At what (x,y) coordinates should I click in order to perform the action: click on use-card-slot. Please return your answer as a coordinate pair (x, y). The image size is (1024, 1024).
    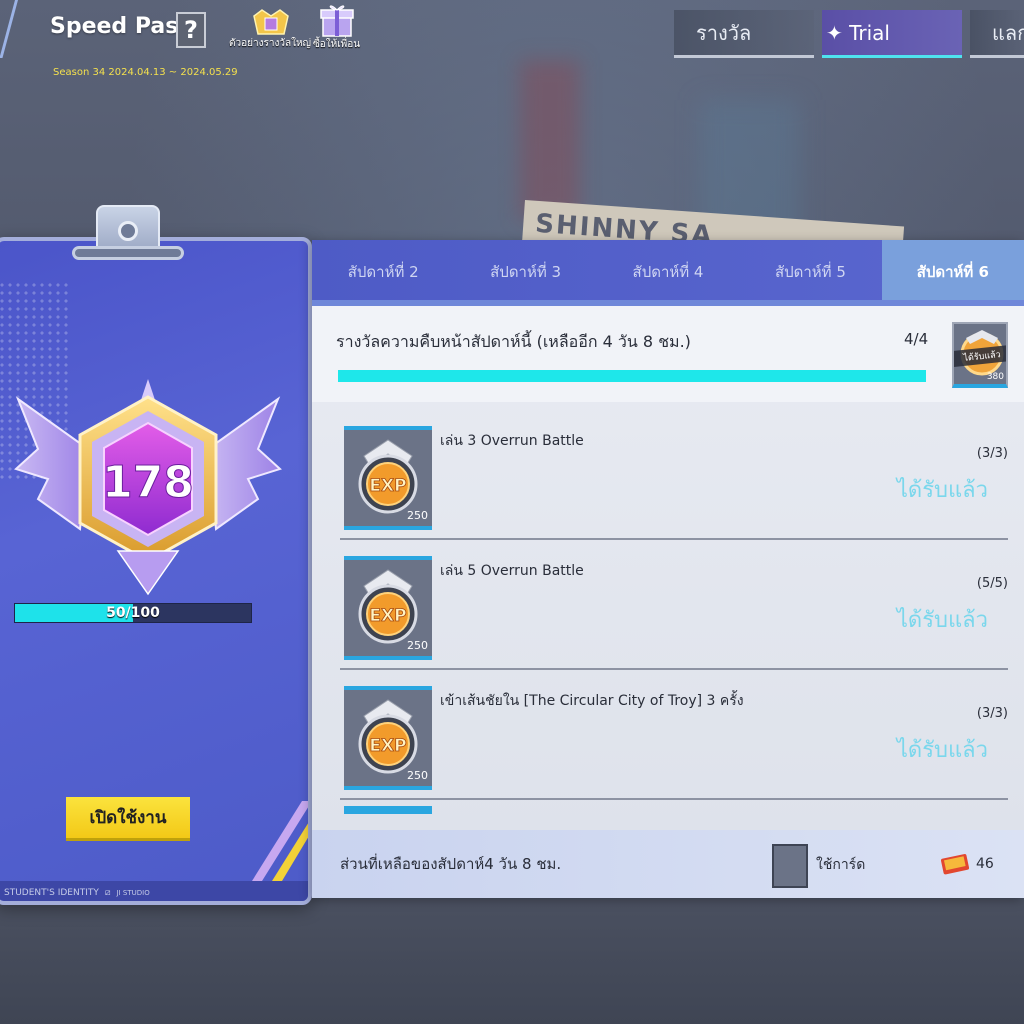
    Looking at the image, I should click on (790, 866).